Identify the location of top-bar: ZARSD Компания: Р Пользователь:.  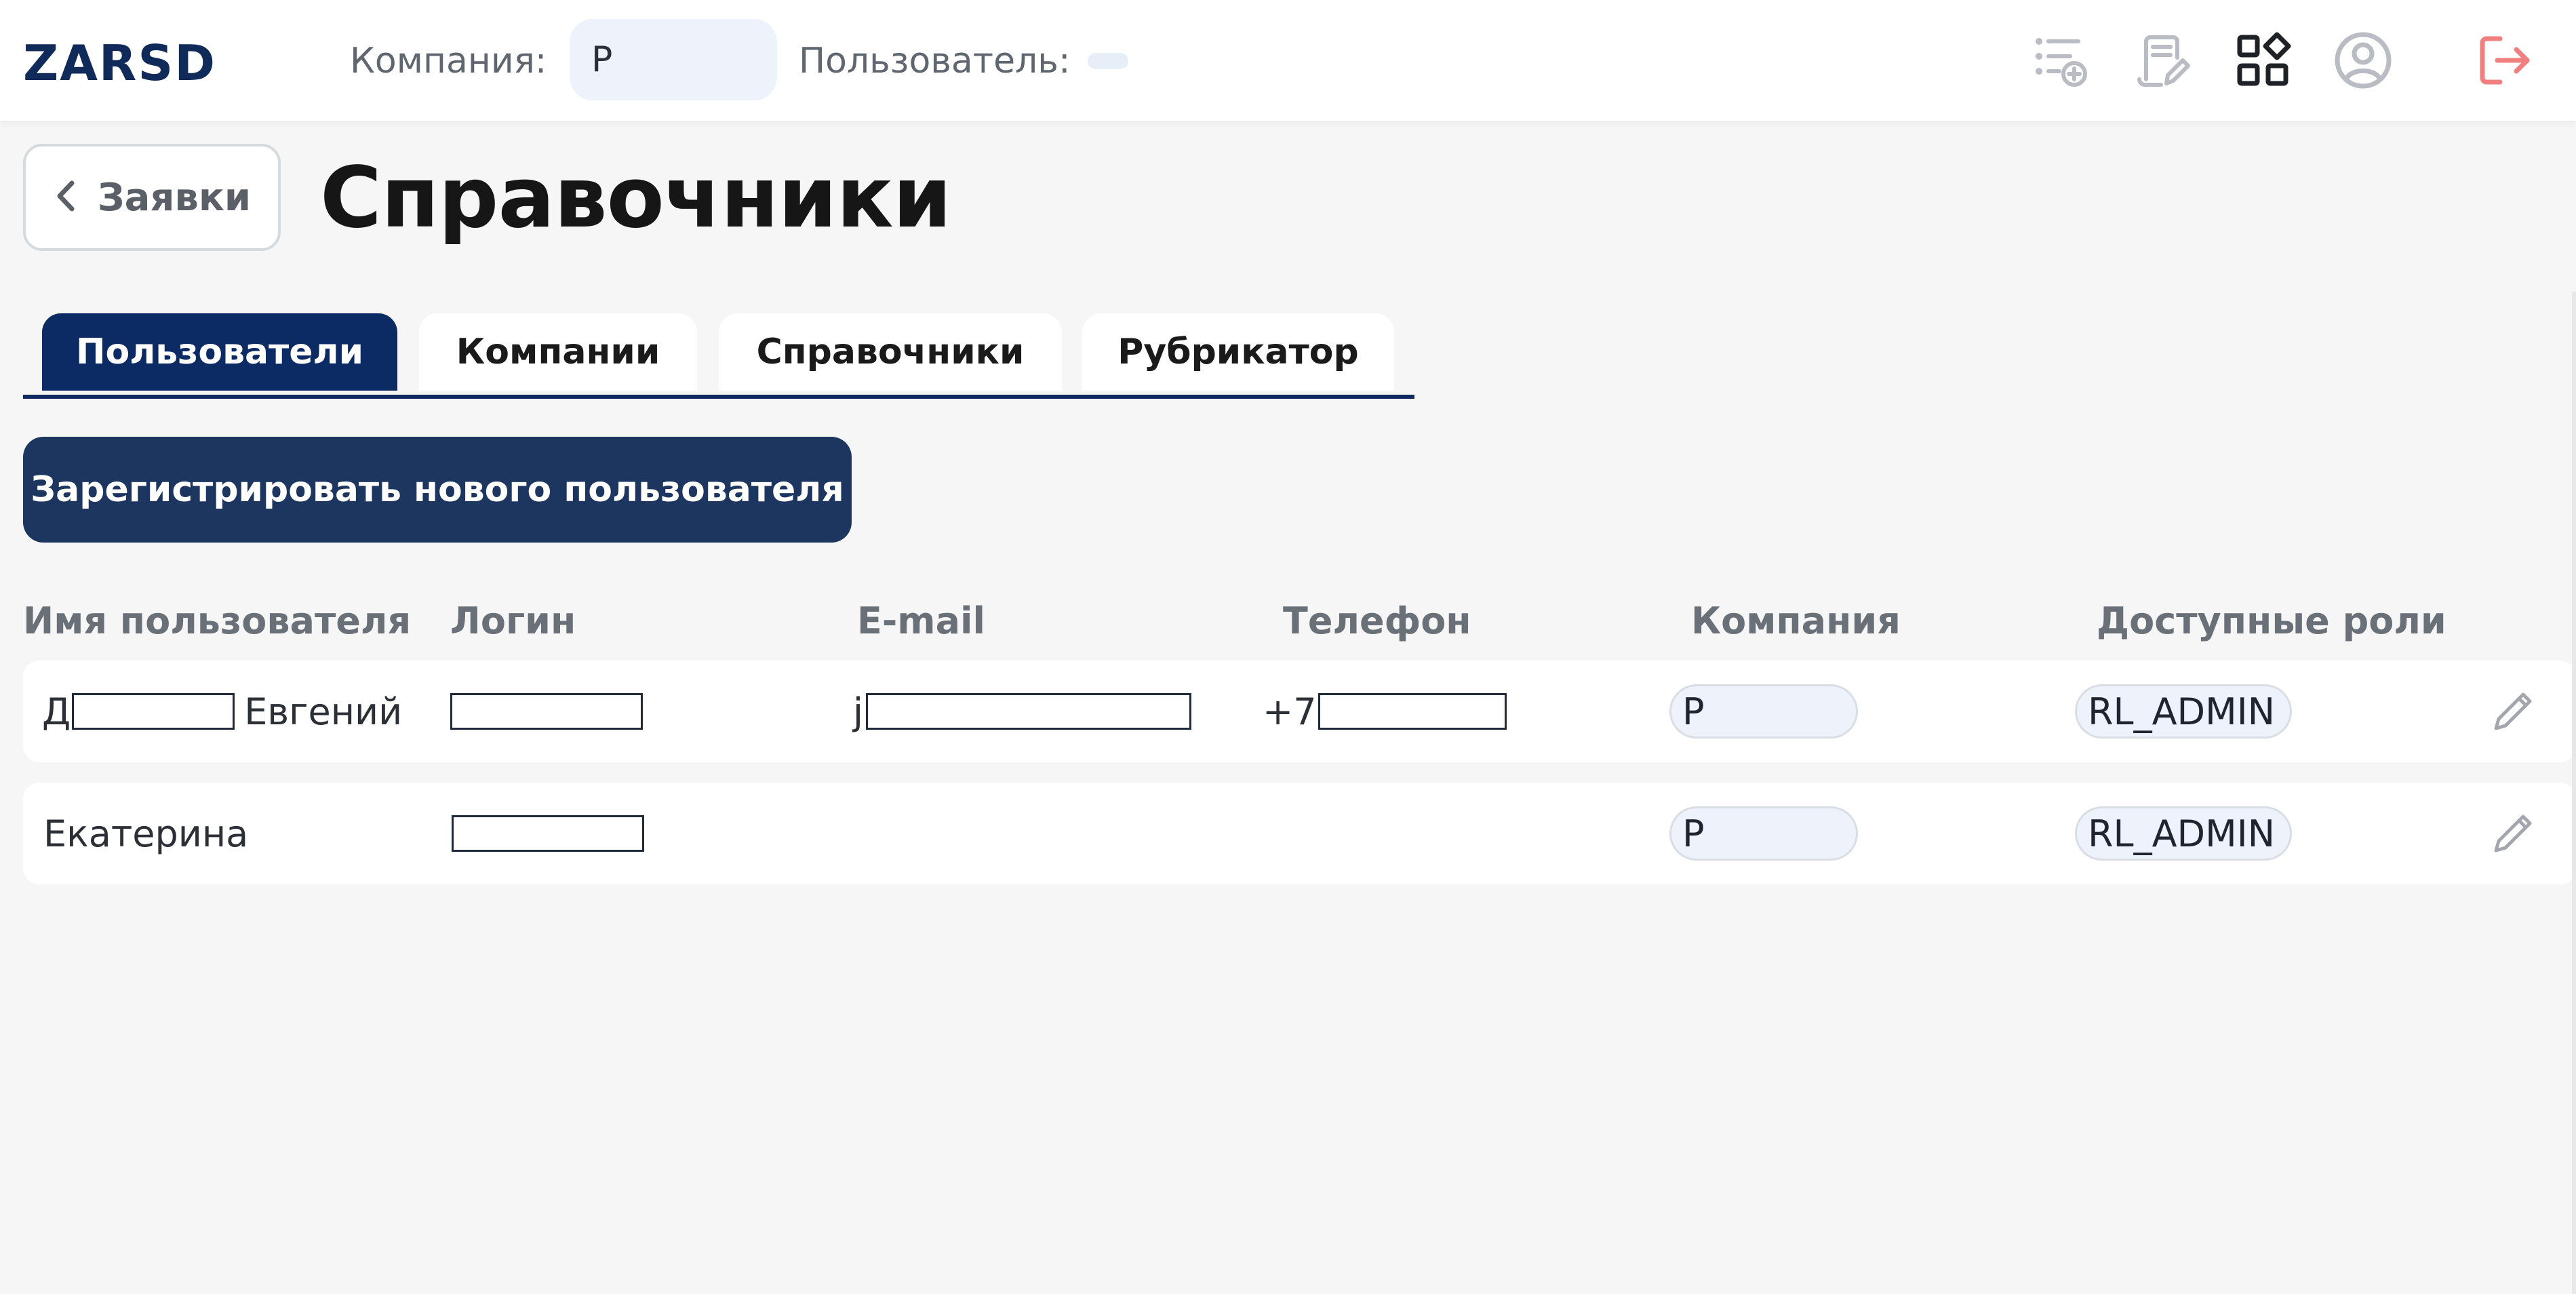
(1288, 60).